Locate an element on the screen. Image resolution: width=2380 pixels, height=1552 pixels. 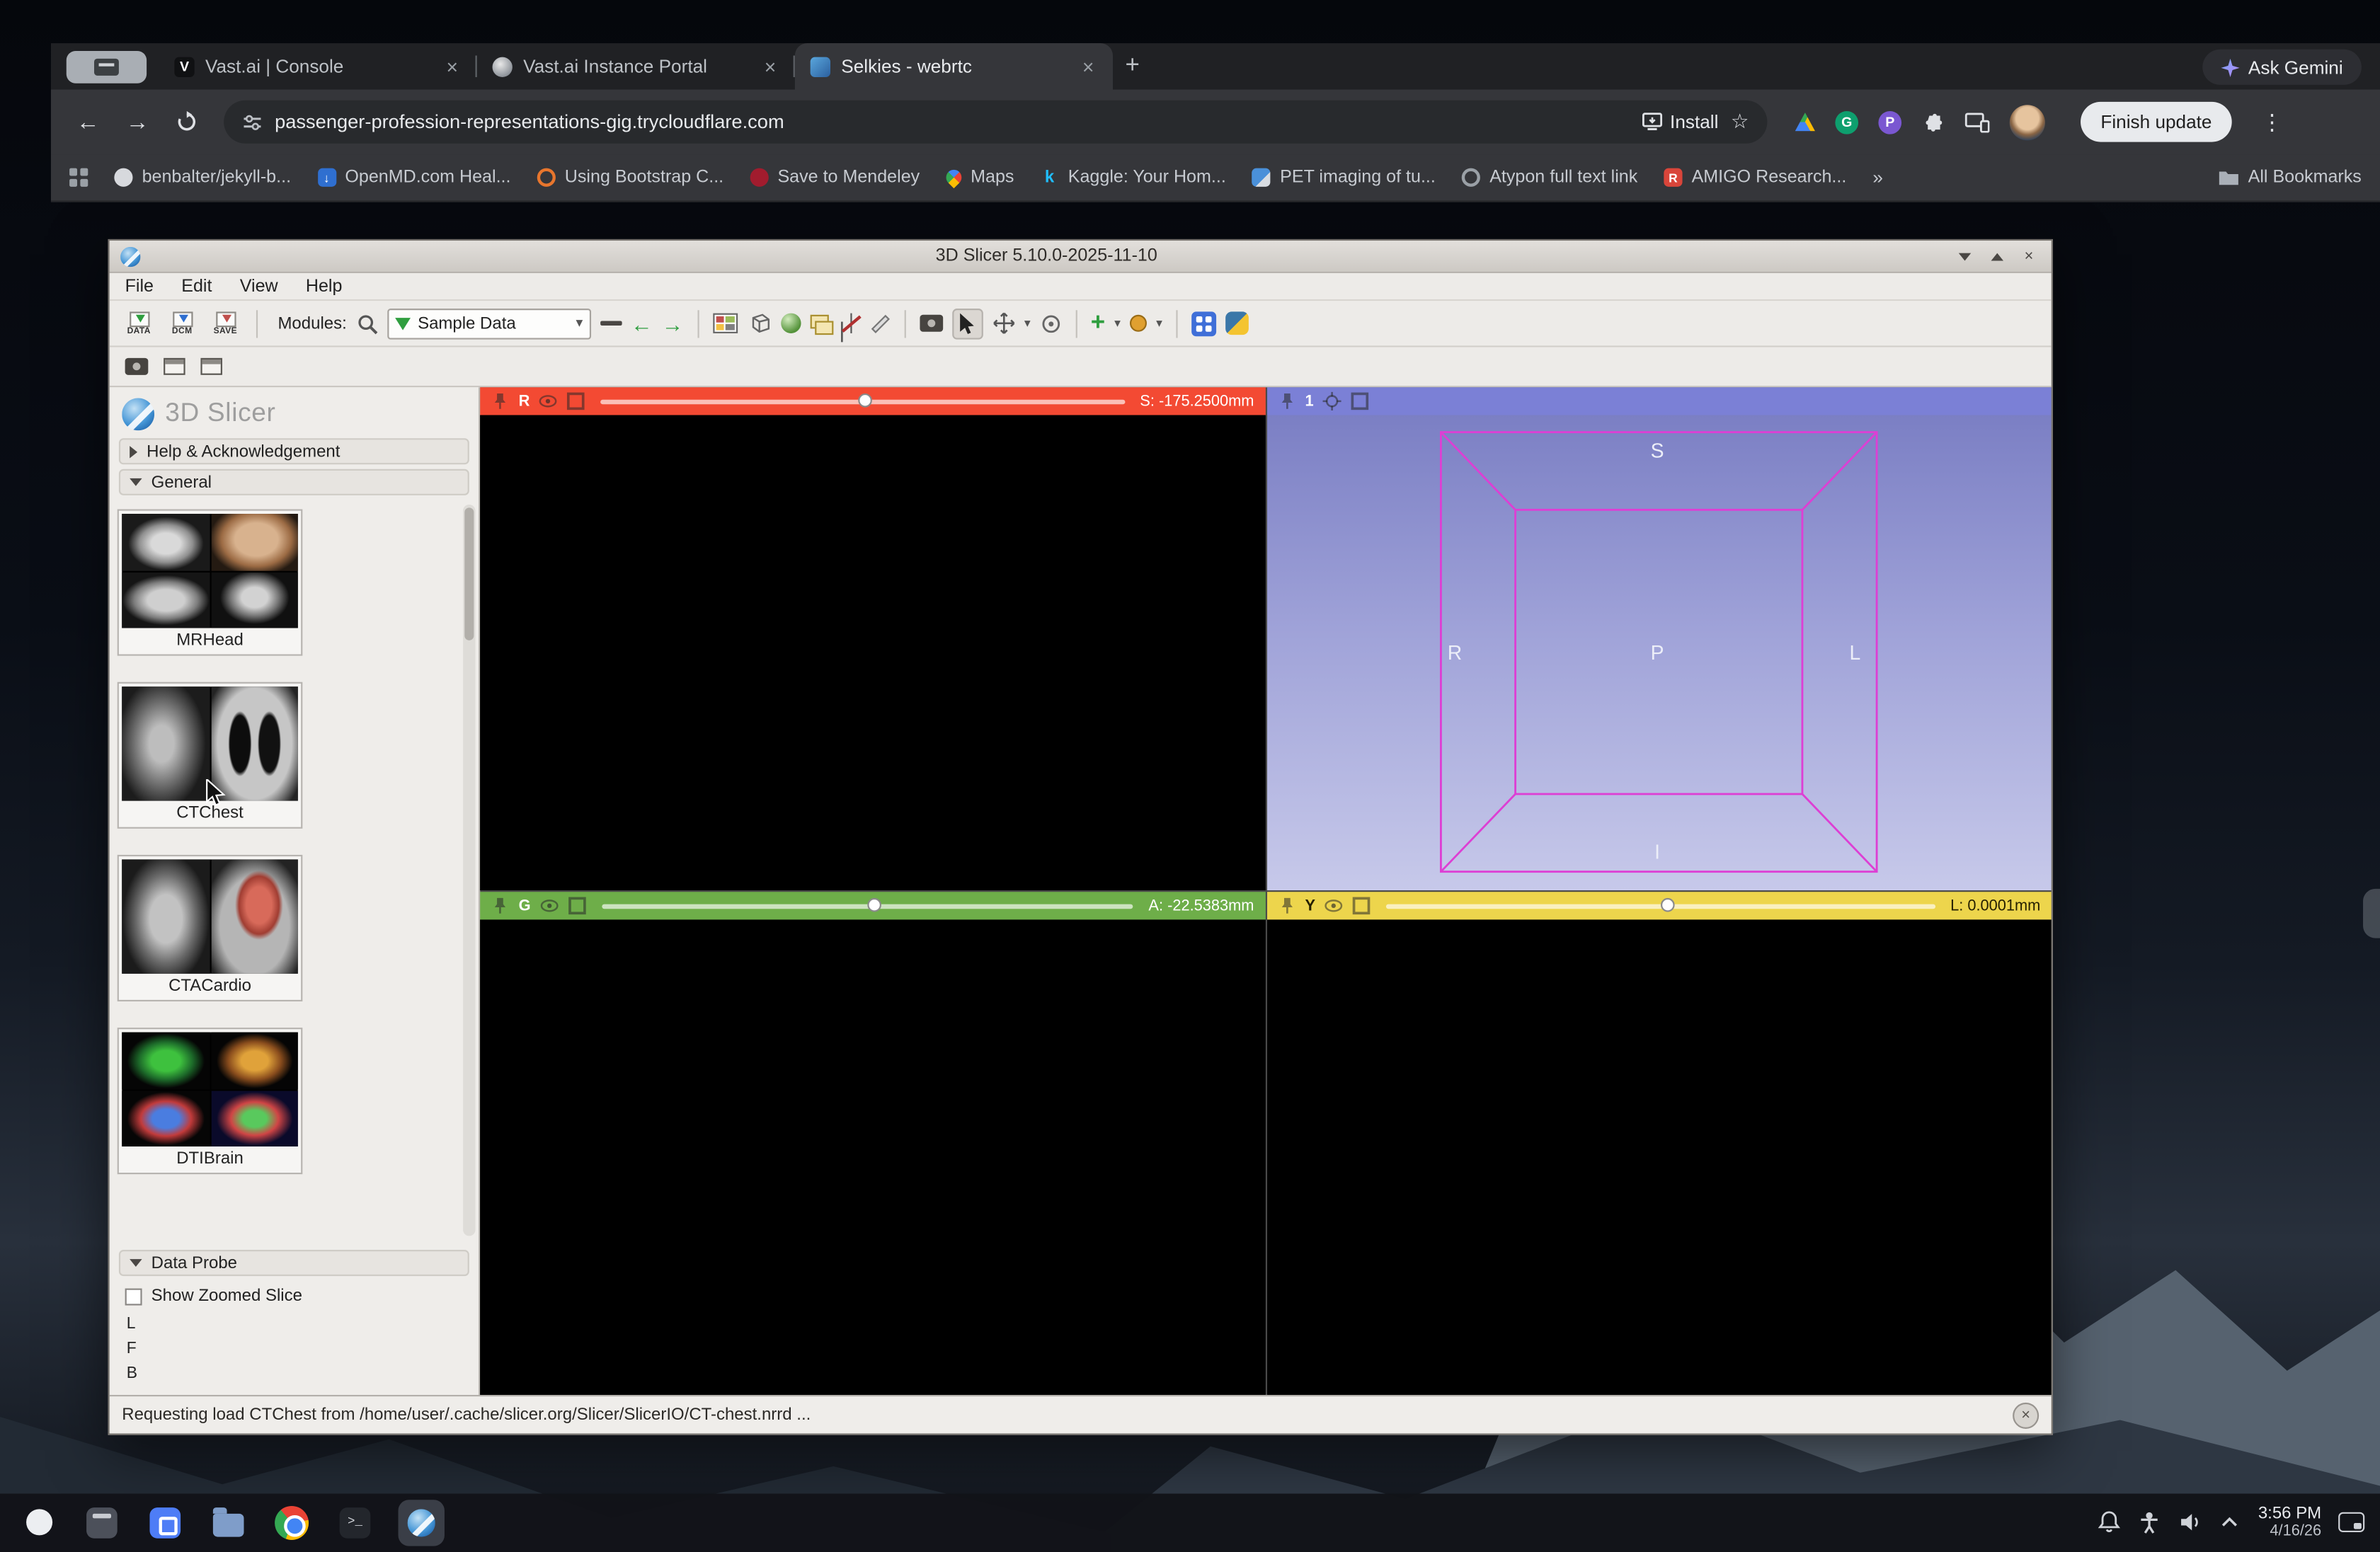
yellow-slice-canvas is located at coordinates (1659, 1157).